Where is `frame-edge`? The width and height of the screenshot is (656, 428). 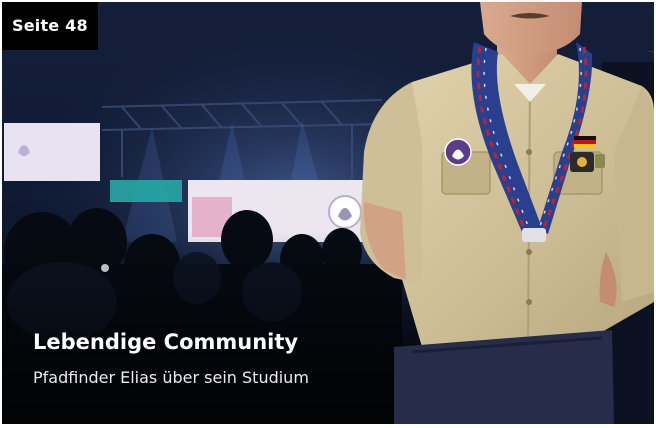
frame-edge is located at coordinates (651, 51).